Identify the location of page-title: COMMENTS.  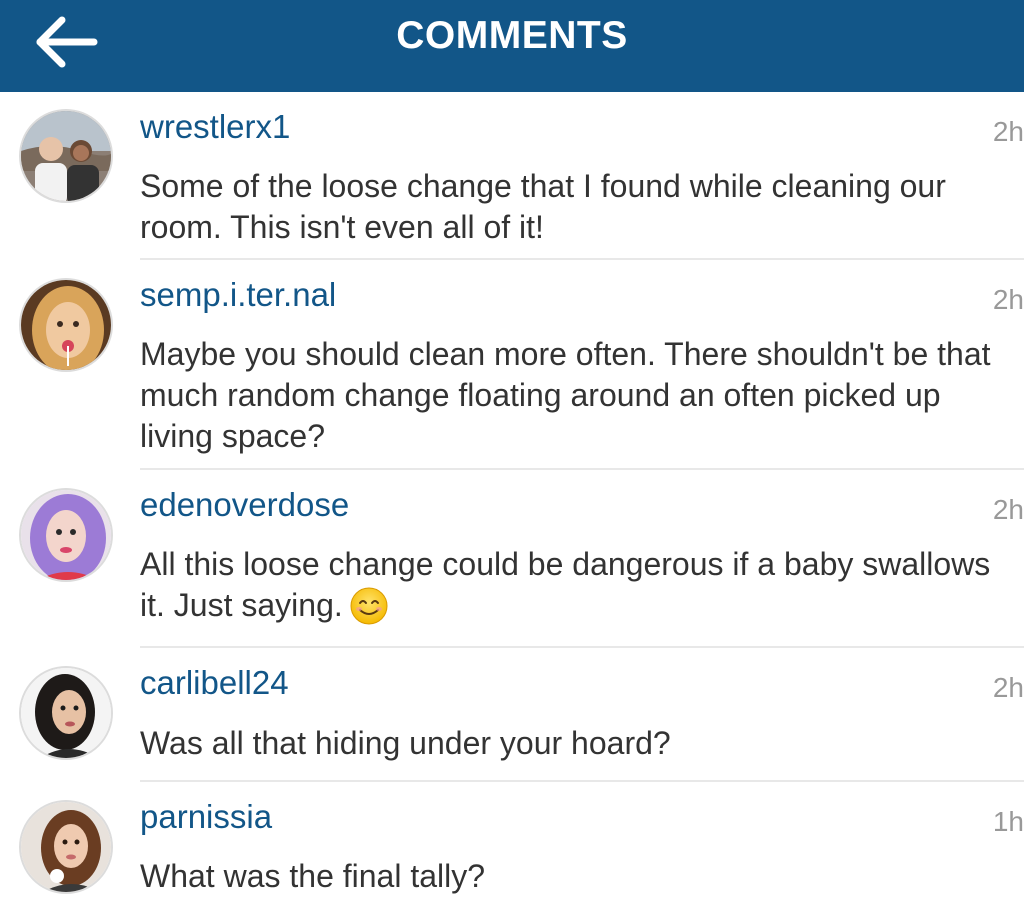
(512, 35).